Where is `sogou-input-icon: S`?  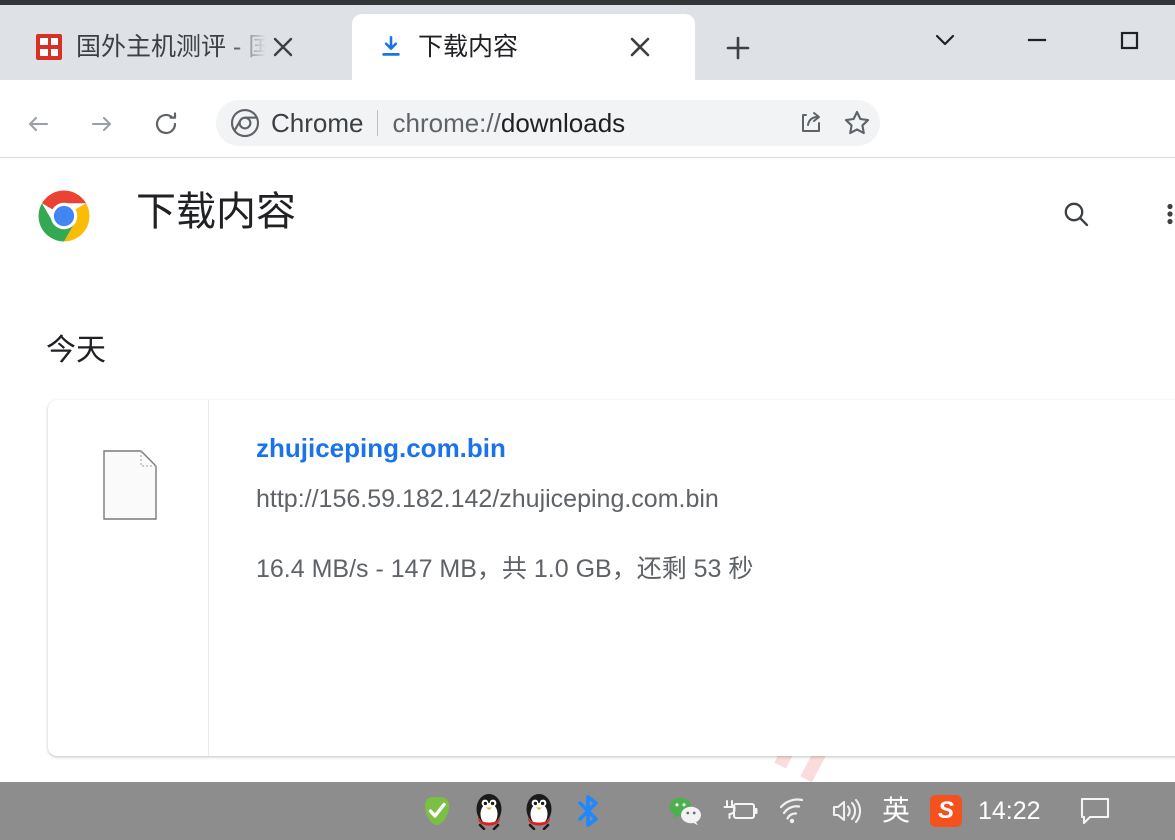 sogou-input-icon: S is located at coordinates (946, 811).